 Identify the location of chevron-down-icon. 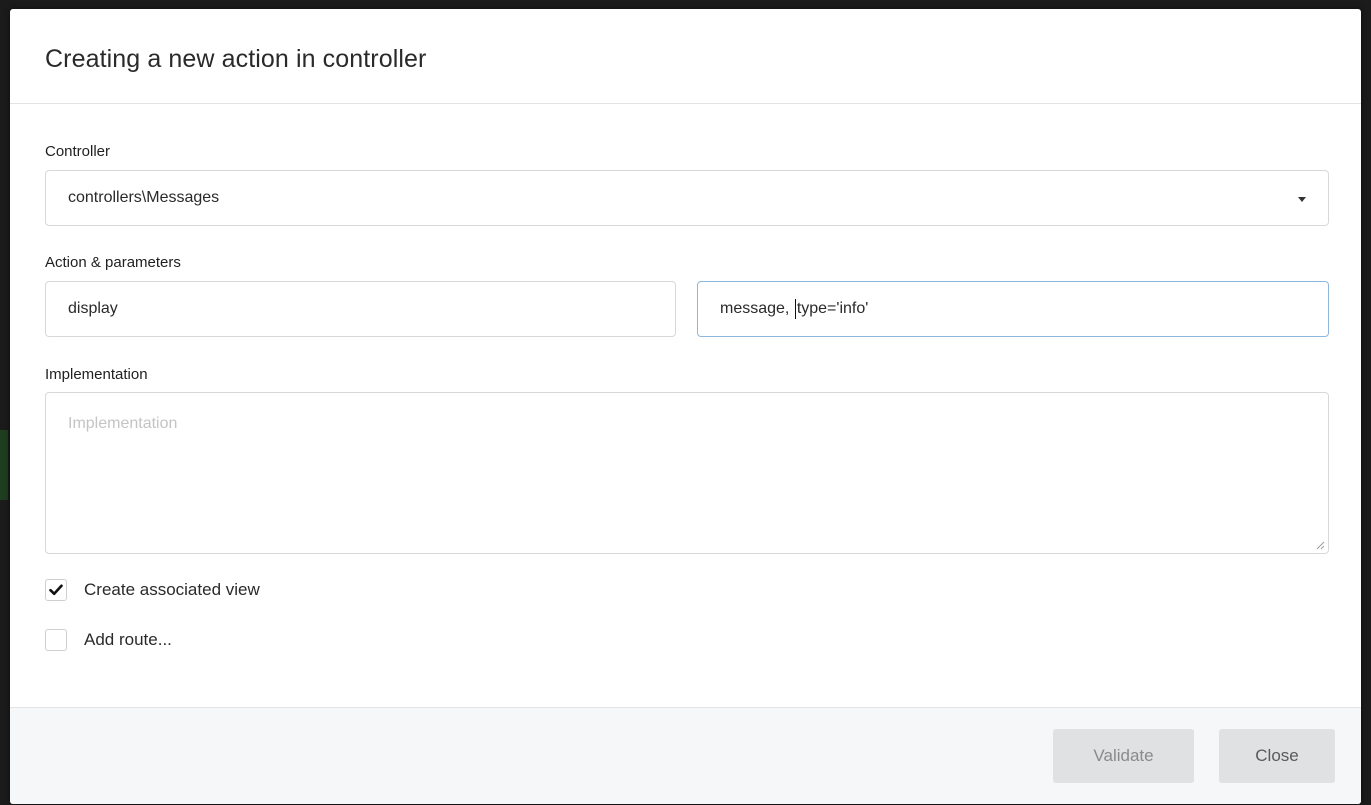
(1302, 199).